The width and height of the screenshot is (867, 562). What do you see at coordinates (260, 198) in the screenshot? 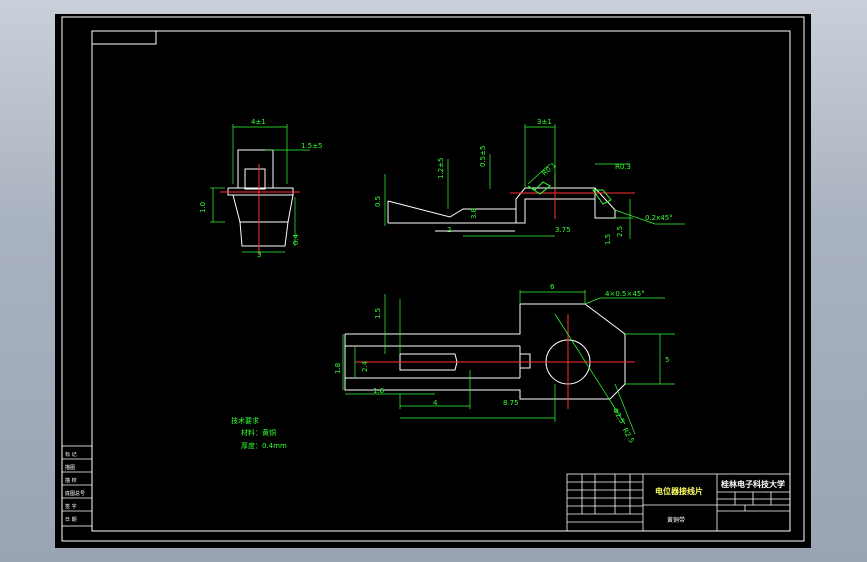
I see `view-end` at bounding box center [260, 198].